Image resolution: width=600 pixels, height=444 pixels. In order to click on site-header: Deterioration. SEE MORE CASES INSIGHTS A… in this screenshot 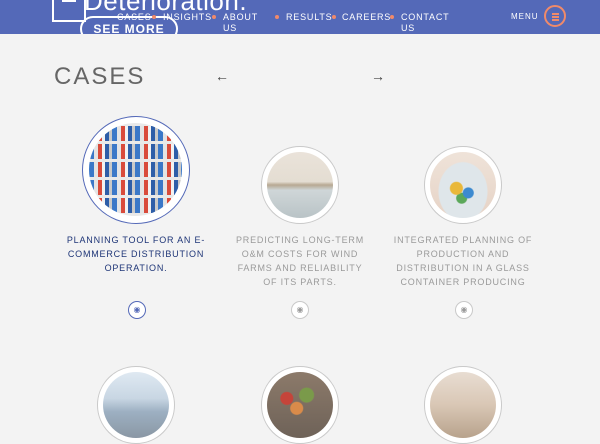, I will do `click(300, 17)`.